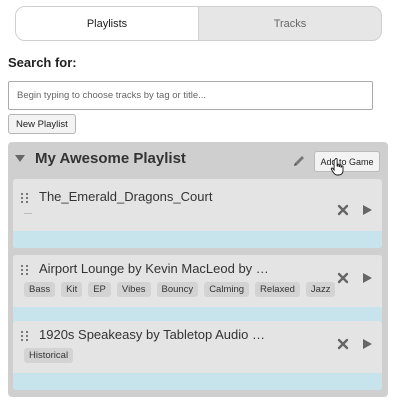 The height and width of the screenshot is (402, 400). Describe the element at coordinates (110, 158) in the screenshot. I see `playlist-title: My Awesome Playlist` at that location.